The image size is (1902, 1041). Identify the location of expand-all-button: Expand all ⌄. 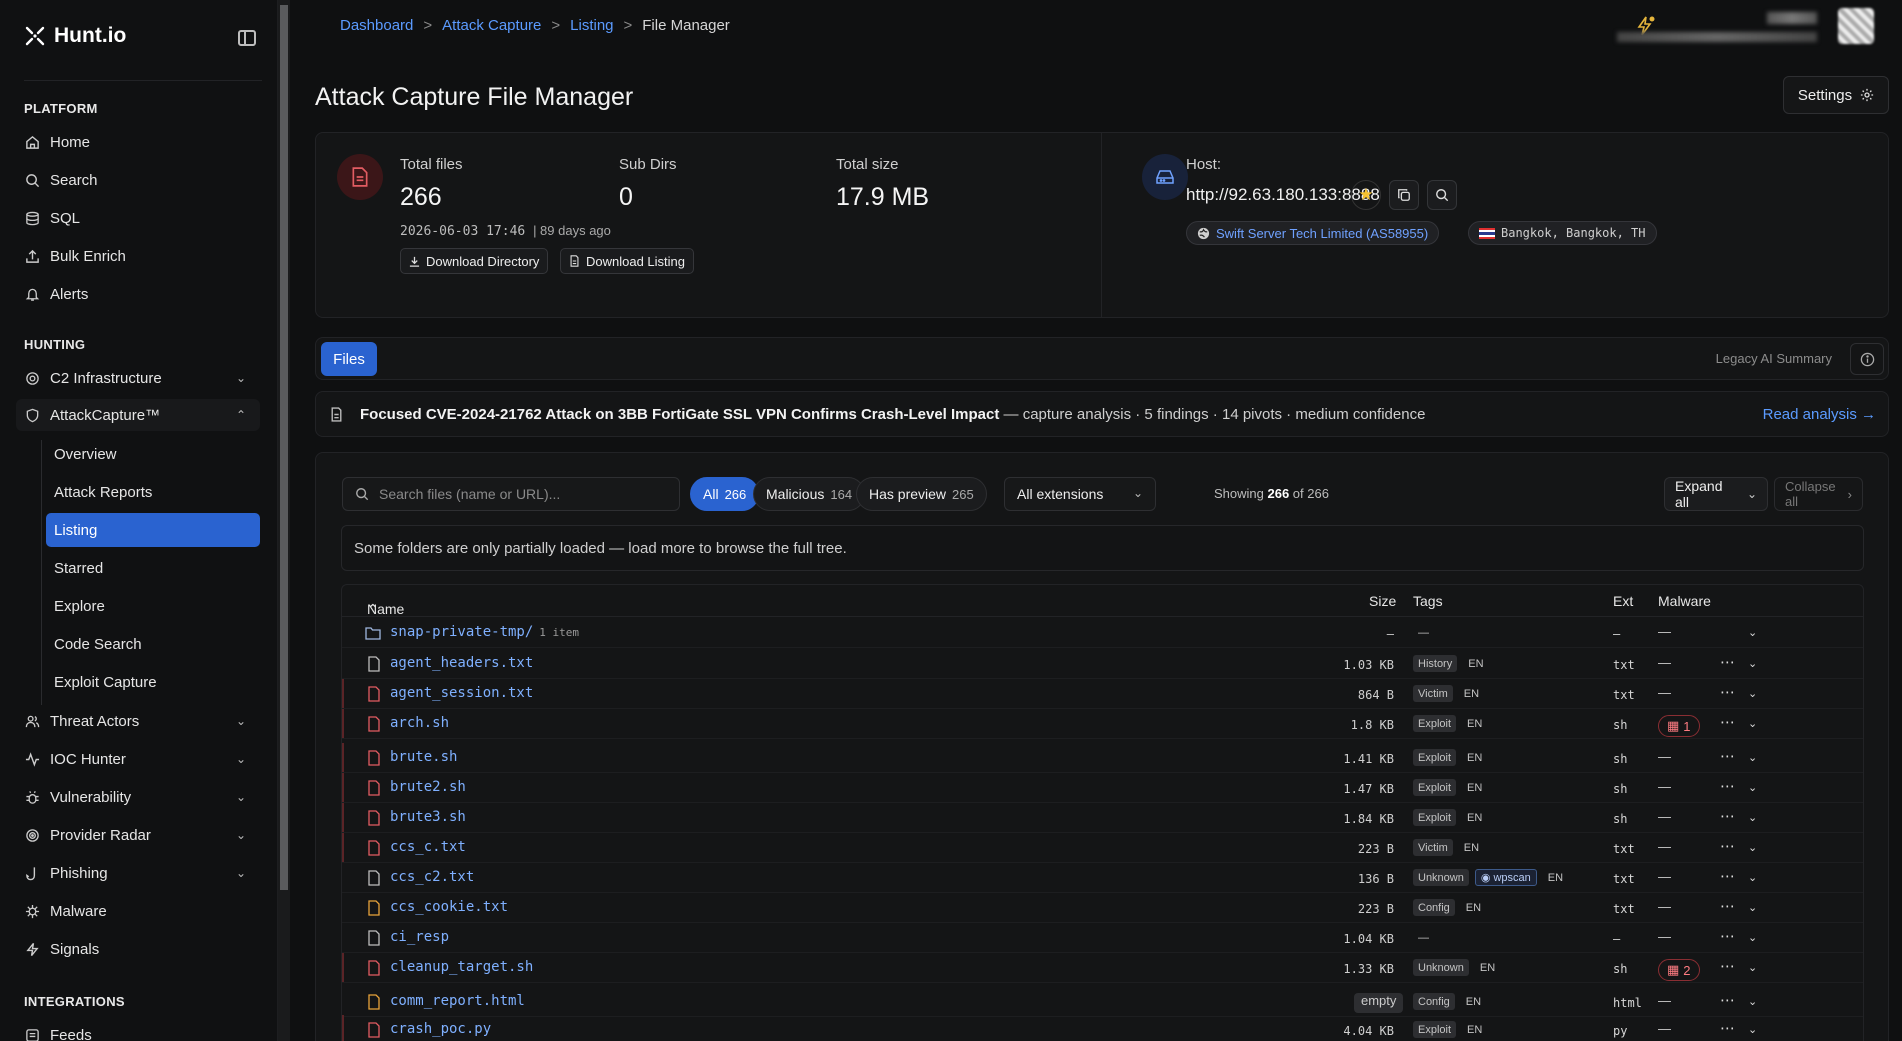
(1716, 494).